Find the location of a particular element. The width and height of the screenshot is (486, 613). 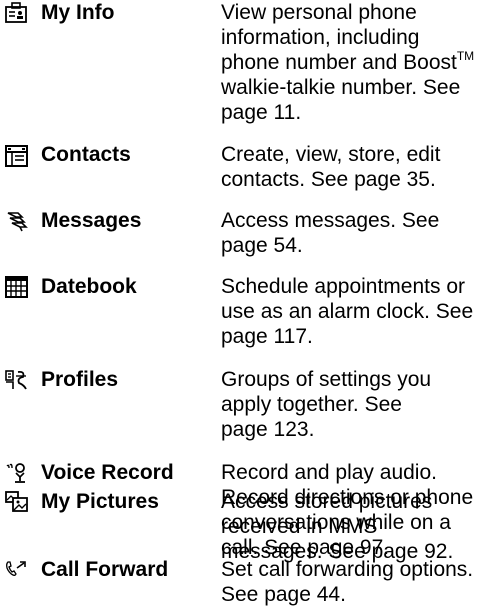

entry-name: My Pictures is located at coordinates (100, 501).